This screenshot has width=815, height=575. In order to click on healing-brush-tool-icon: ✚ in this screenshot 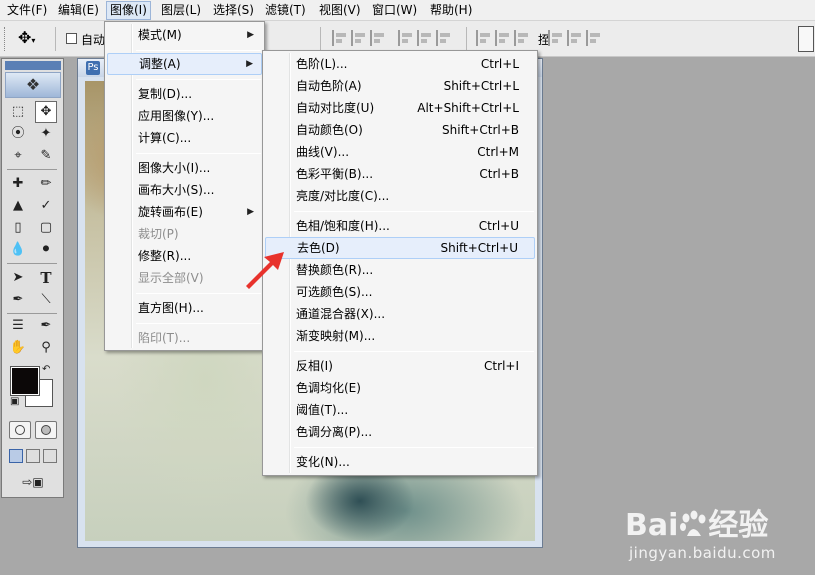, I will do `click(18, 184)`.